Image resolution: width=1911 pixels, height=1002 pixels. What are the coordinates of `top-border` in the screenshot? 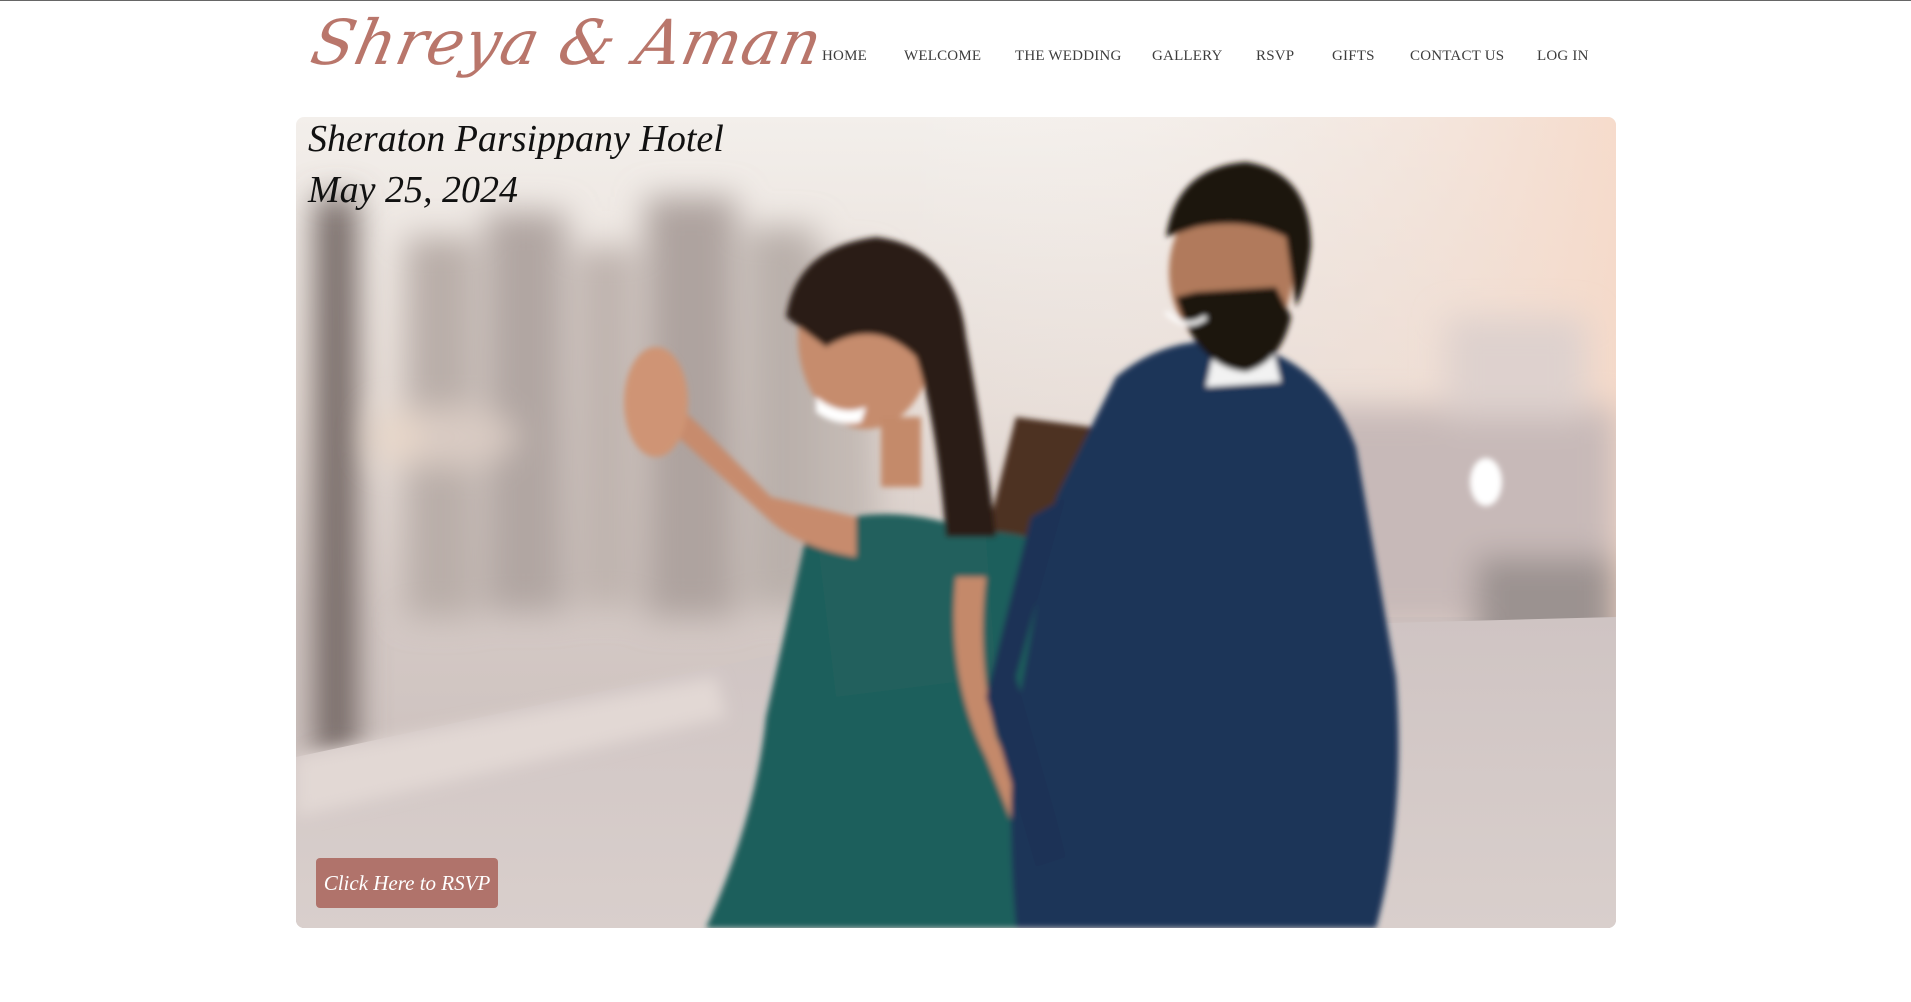 It's located at (955, 0).